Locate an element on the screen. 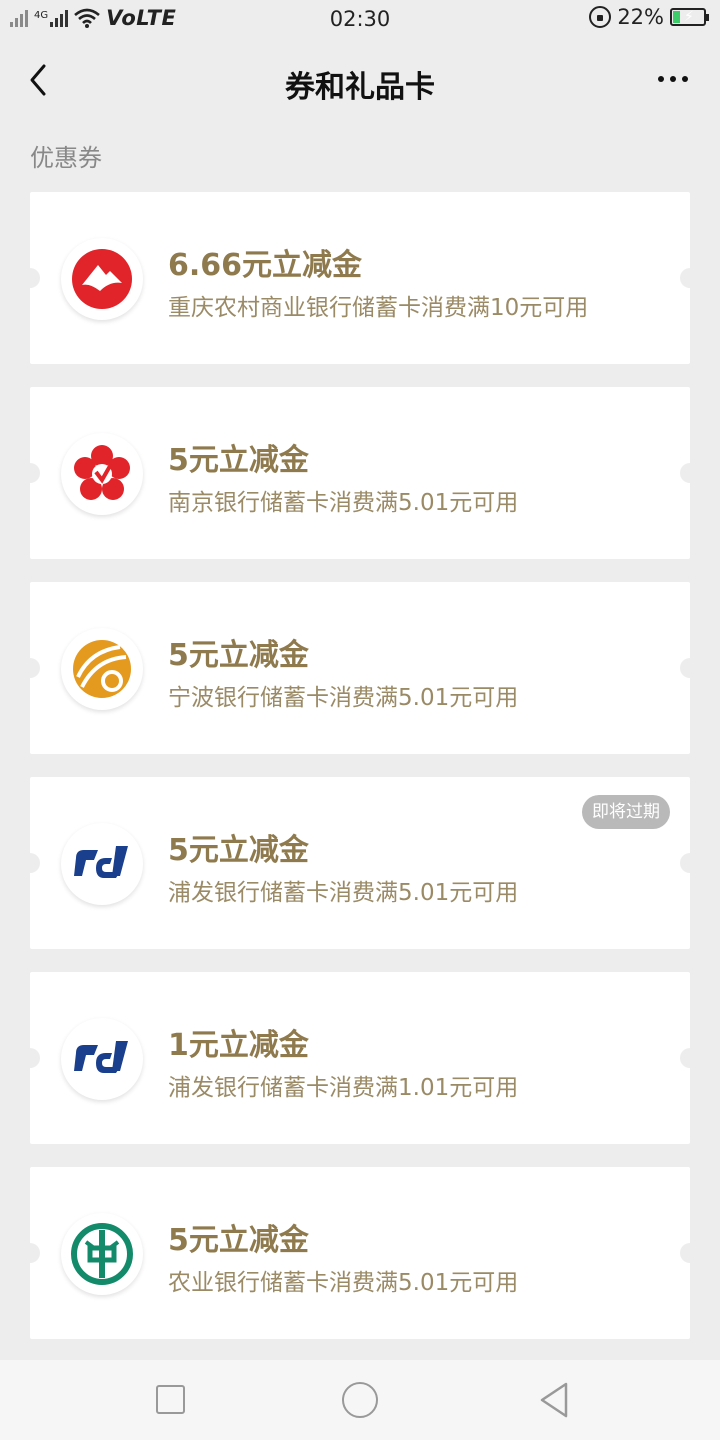 This screenshot has height=1440, width=720. coupon-description: 重庆农村商业银行储蓄卡消费满10元可用 is located at coordinates (378, 308).